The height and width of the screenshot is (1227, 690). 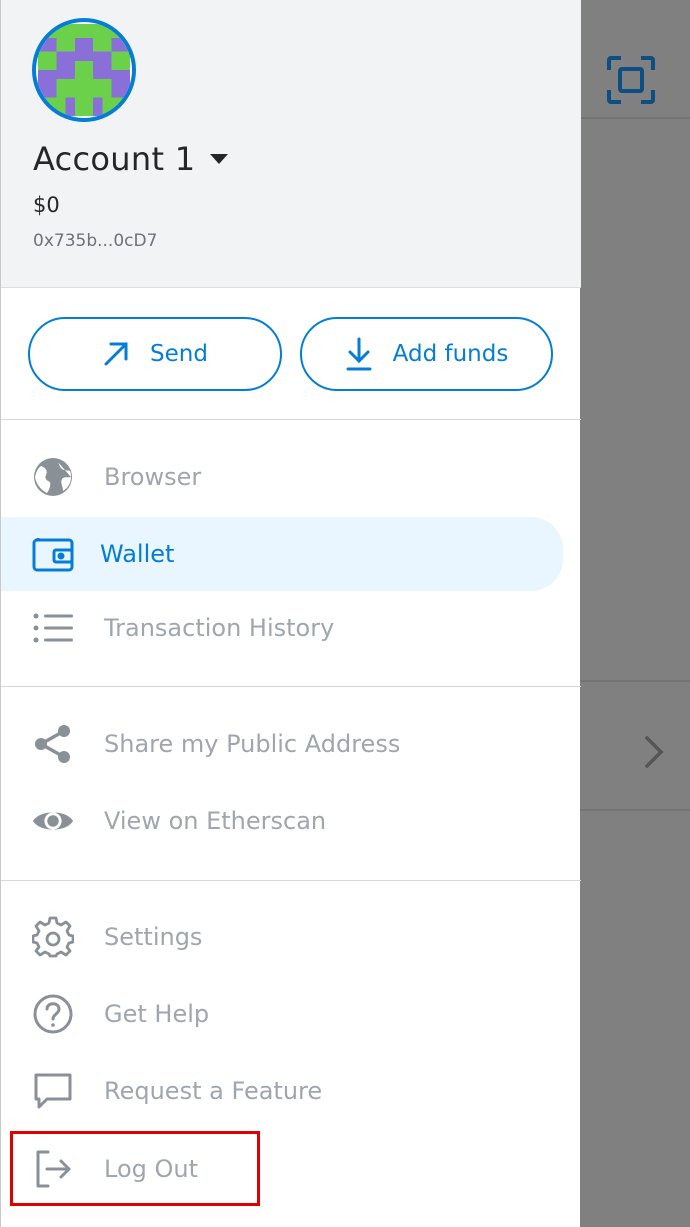 What do you see at coordinates (137, 554) in the screenshot?
I see `menu-label-wallet: Wallet` at bounding box center [137, 554].